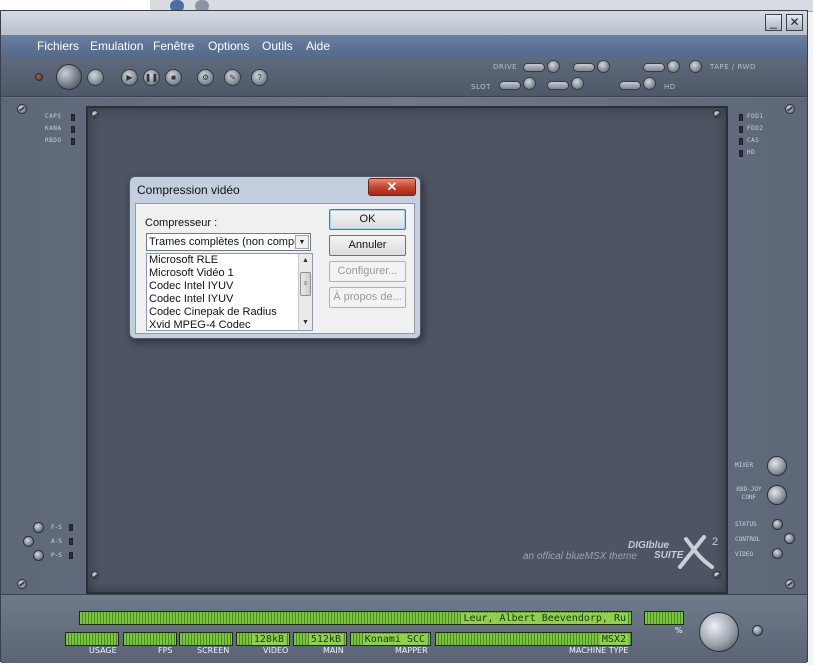  I want to click on list-item: Xvid MPEG-4 Codec, so click(199, 324).